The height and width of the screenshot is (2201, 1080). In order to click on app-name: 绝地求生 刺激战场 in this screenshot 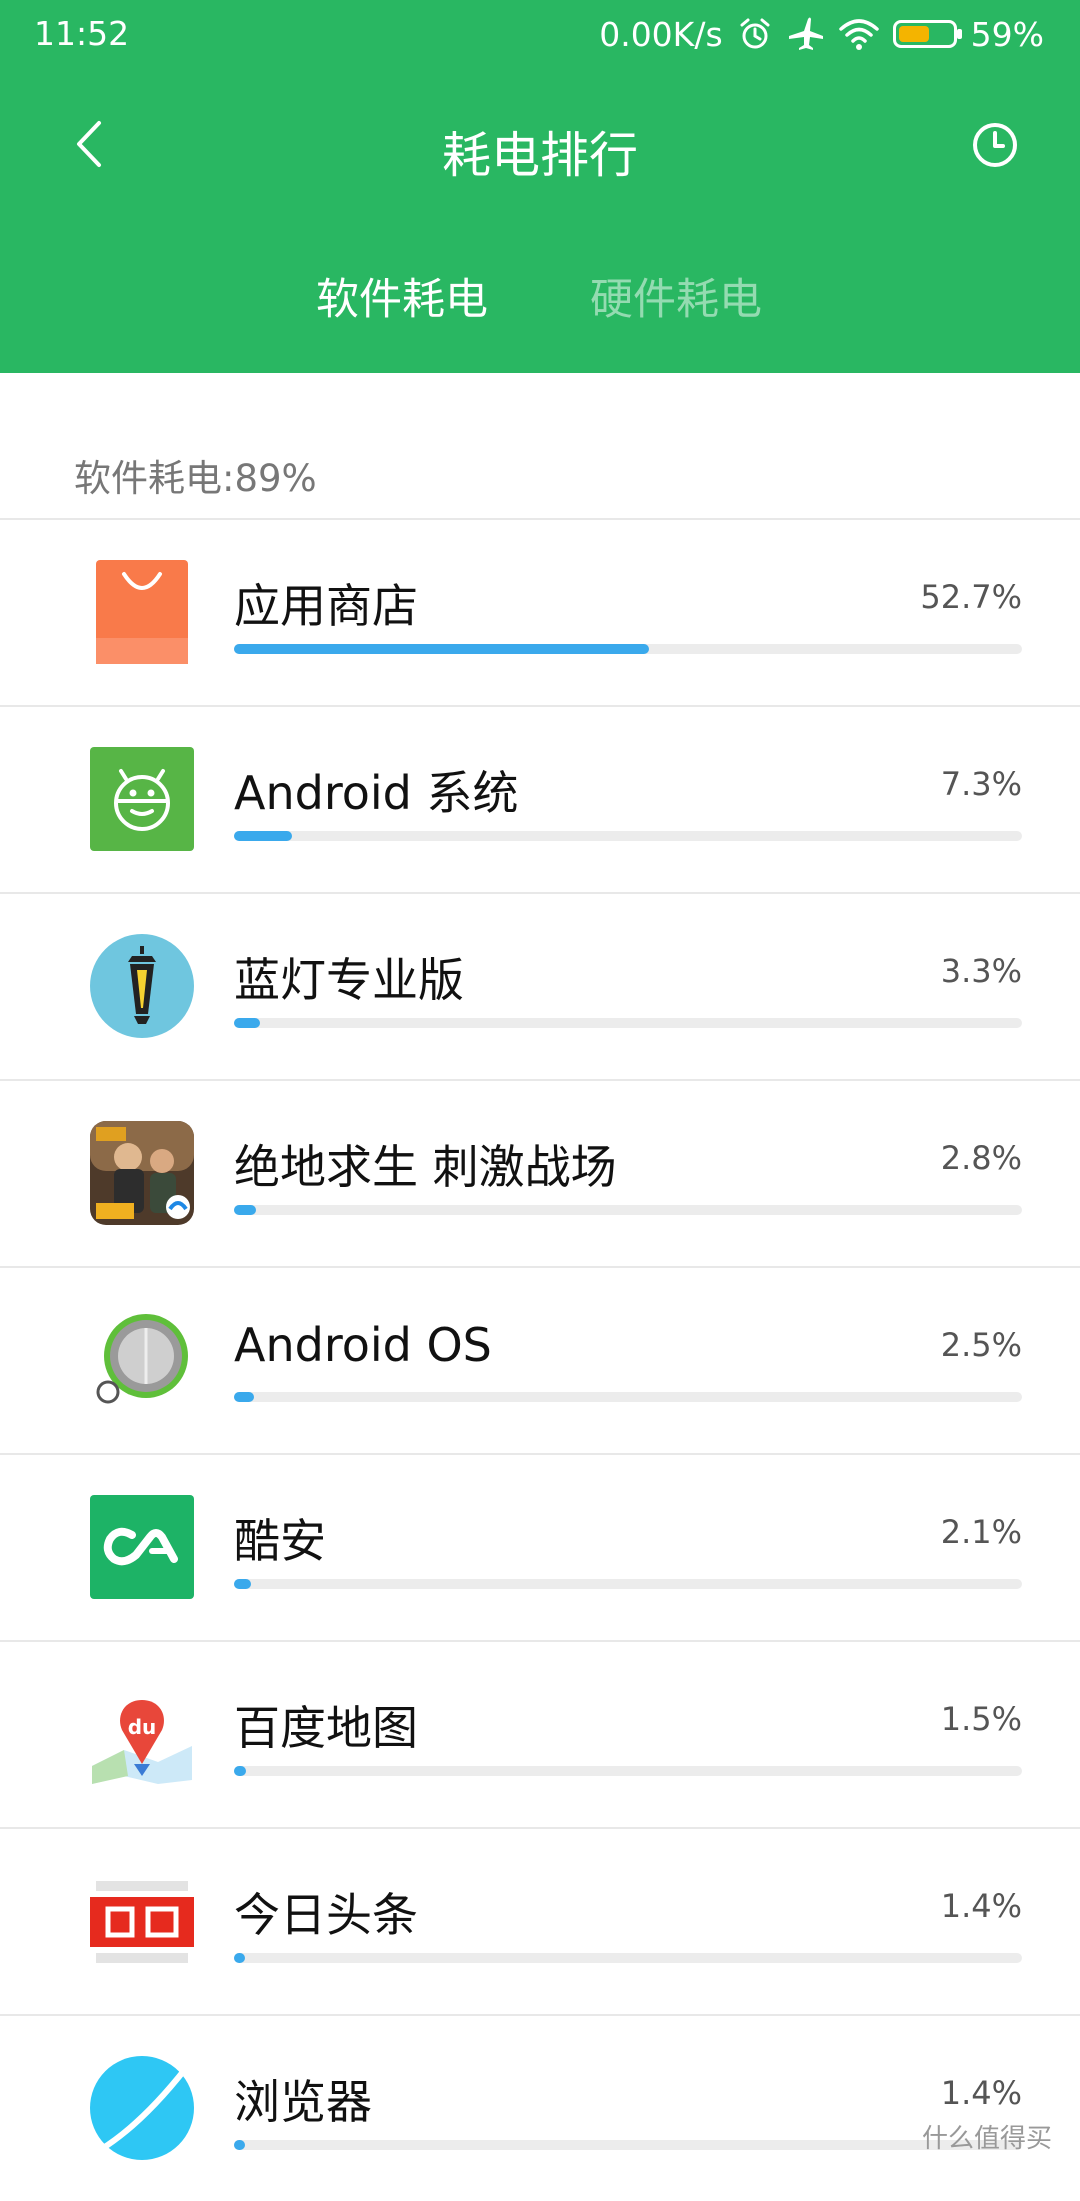, I will do `click(425, 1167)`.